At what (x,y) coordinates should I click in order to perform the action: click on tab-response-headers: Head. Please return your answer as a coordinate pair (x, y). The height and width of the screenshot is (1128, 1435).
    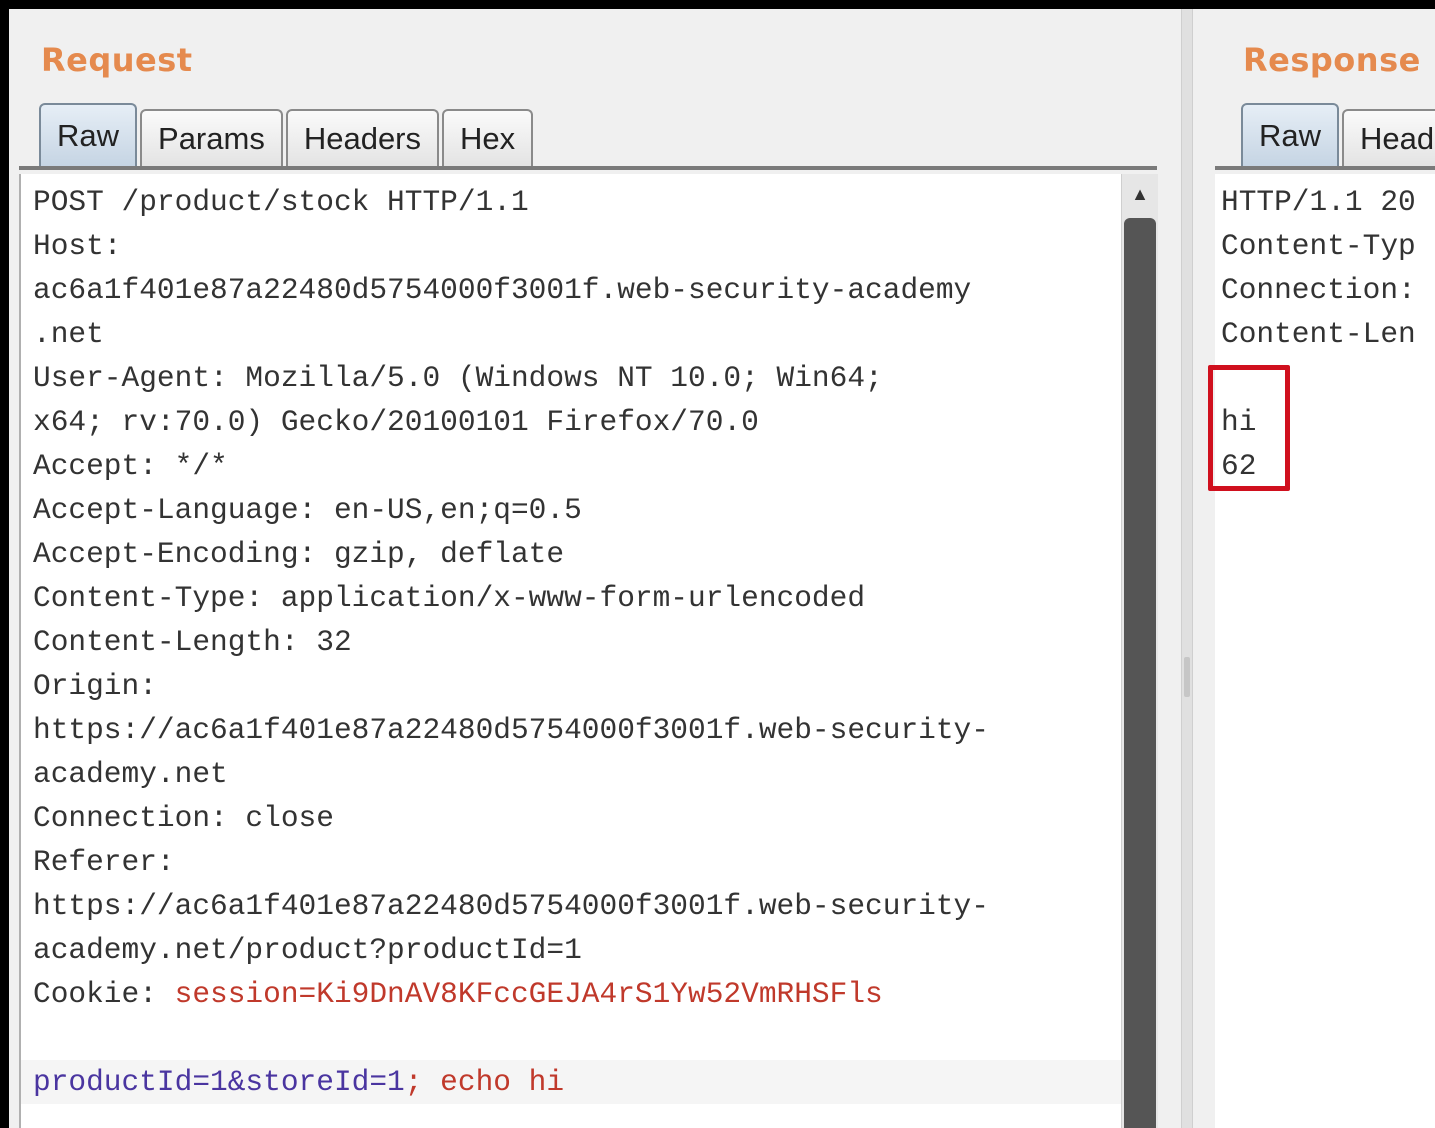
    Looking at the image, I should click on (1388, 138).